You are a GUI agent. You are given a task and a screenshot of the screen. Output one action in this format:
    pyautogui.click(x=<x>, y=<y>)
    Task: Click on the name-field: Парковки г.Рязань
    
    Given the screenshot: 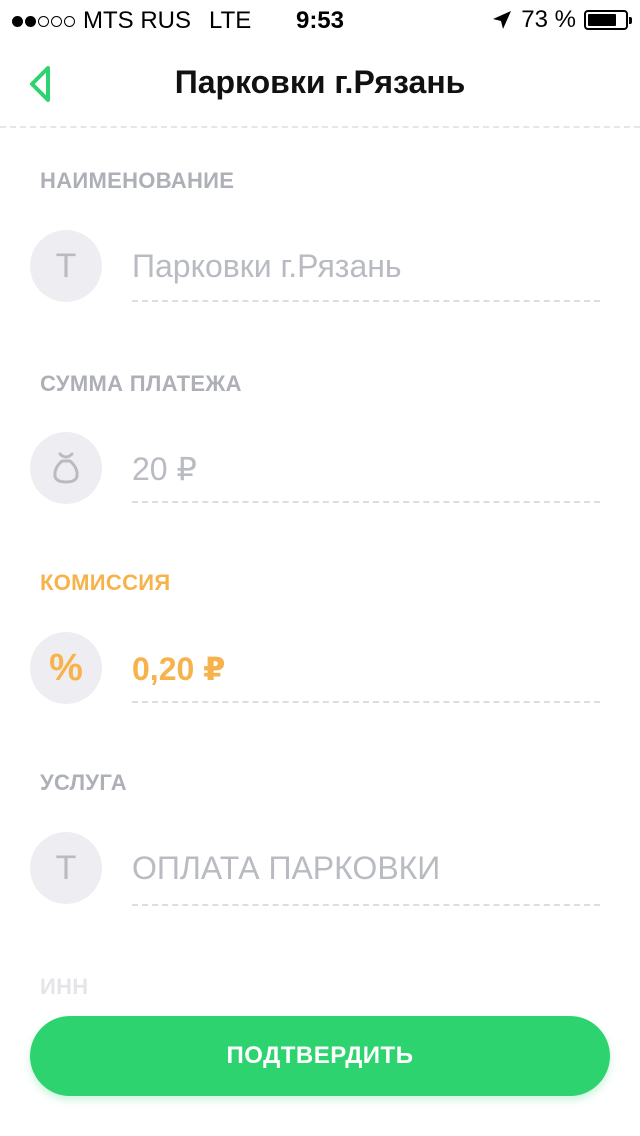 What is the action you would take?
    pyautogui.click(x=267, y=266)
    